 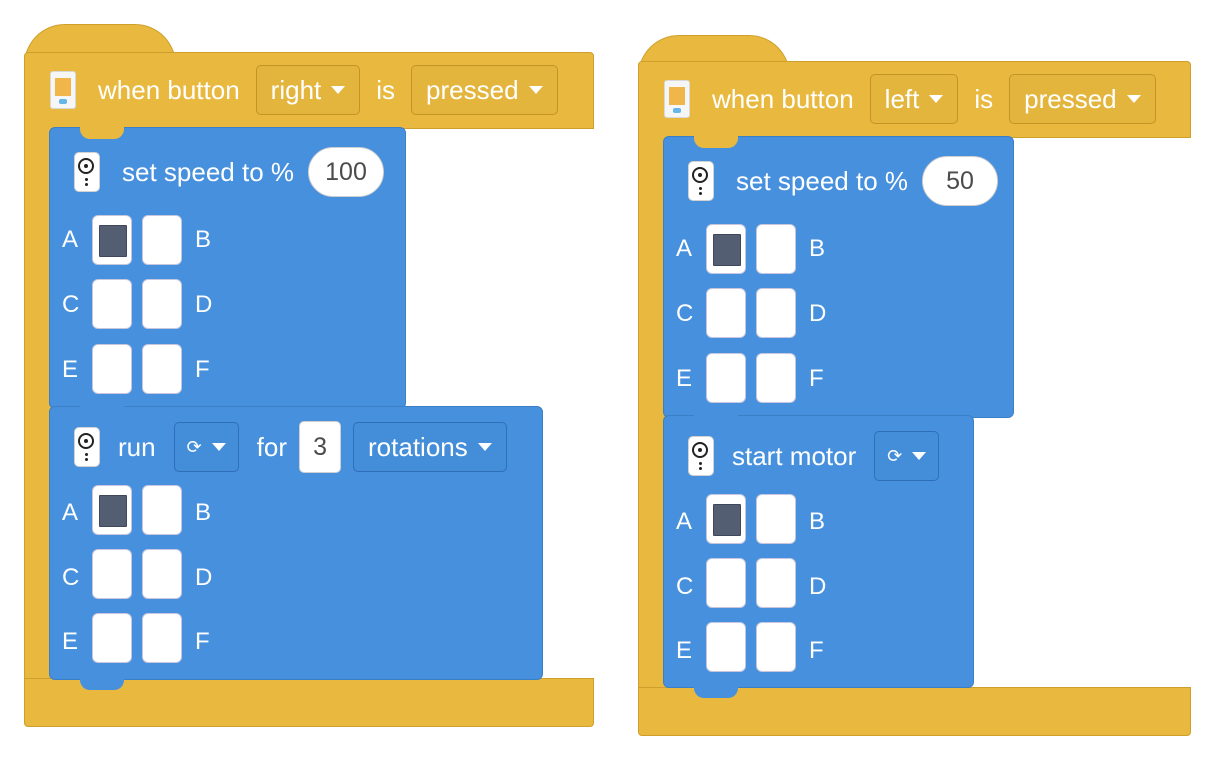 I want to click on unit-dropdown-value: rotations, so click(x=418, y=446).